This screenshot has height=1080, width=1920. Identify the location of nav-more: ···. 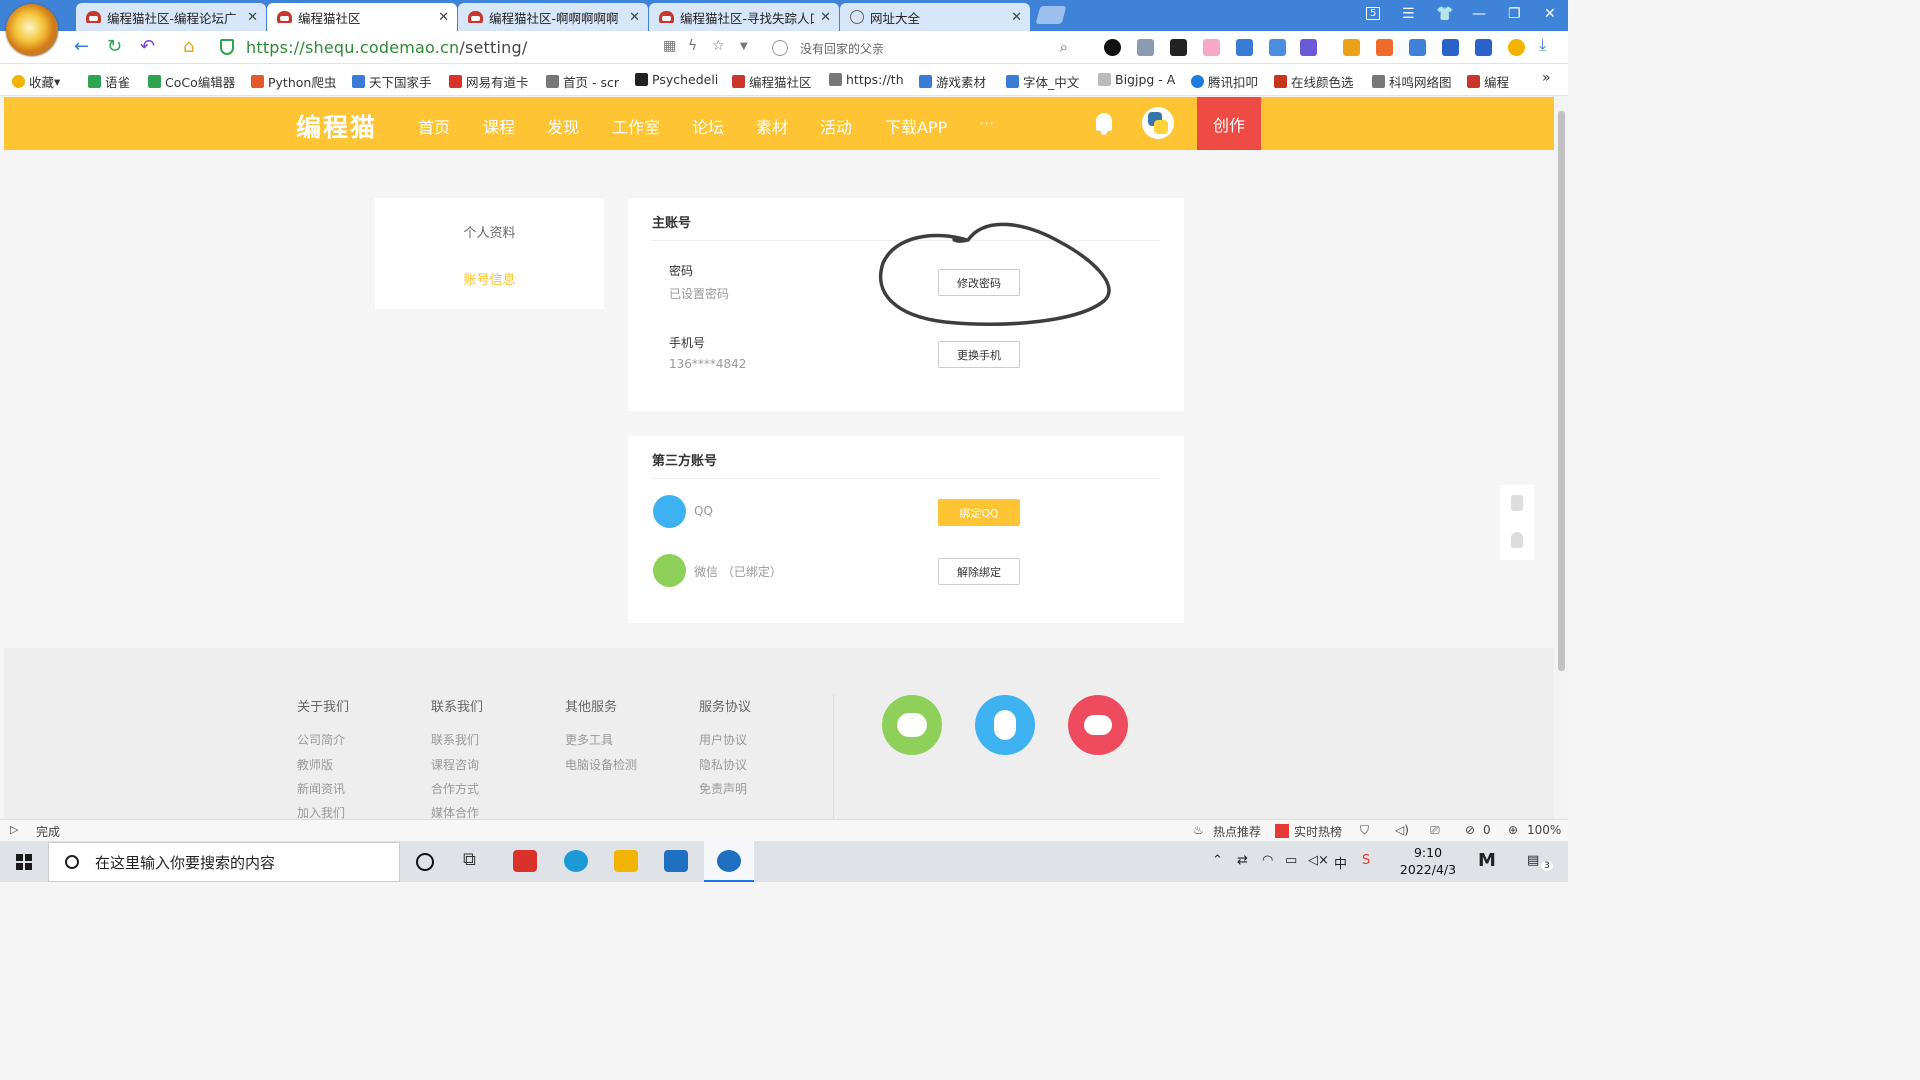
(986, 123).